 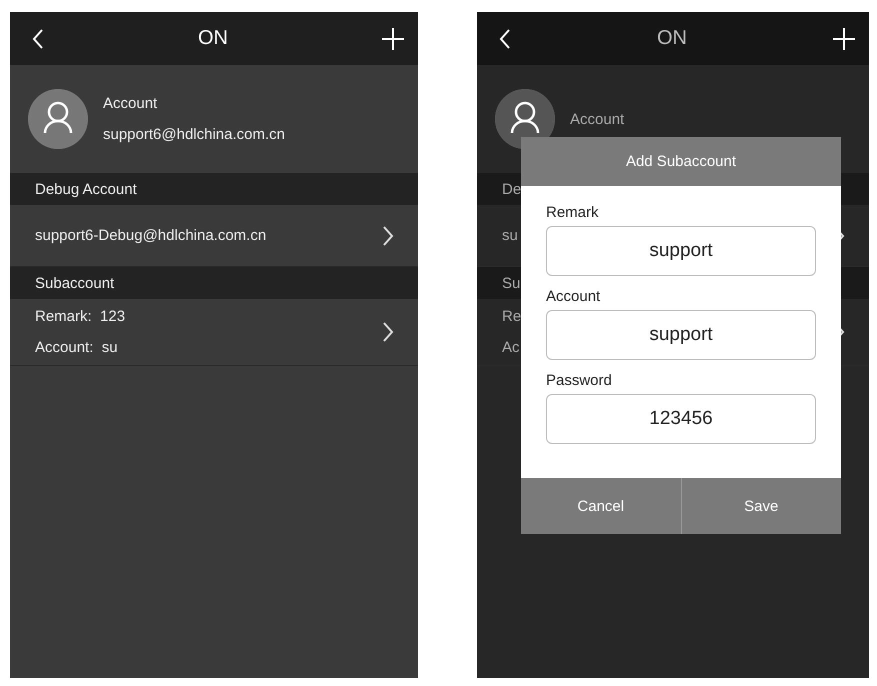 I want to click on field-label: Password, so click(x=579, y=380).